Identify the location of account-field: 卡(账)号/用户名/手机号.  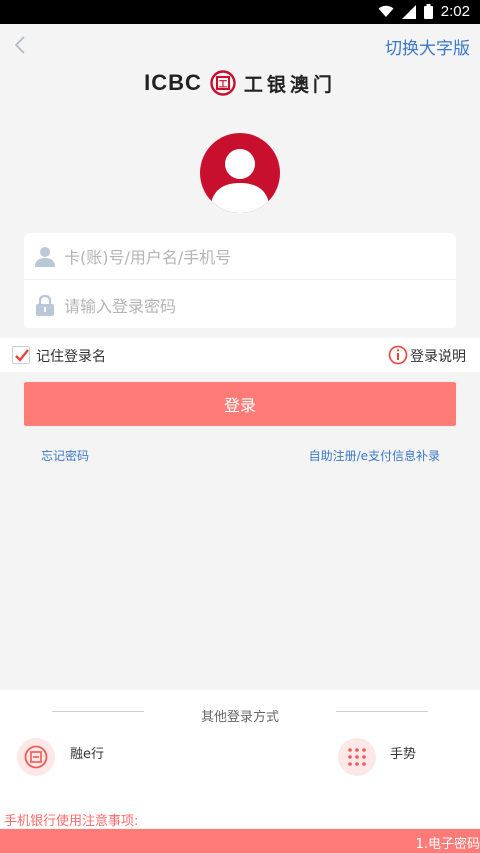
(240, 256).